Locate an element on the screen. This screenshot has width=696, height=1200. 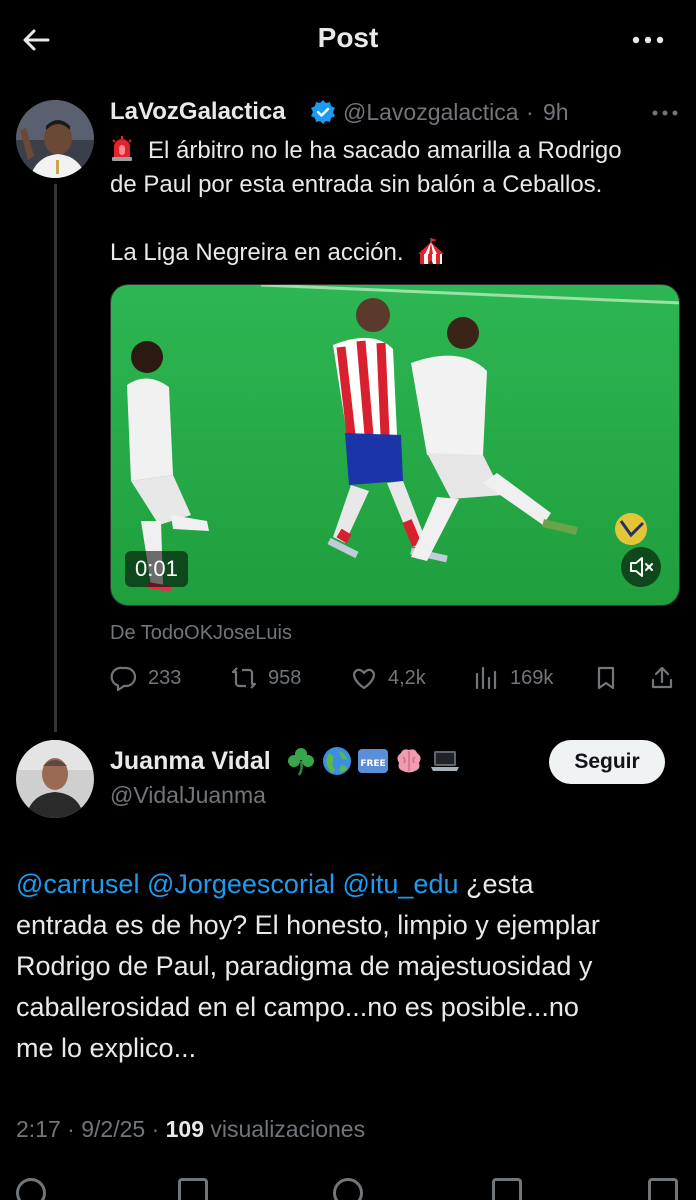
page-title: Post is located at coordinates (348, 37).